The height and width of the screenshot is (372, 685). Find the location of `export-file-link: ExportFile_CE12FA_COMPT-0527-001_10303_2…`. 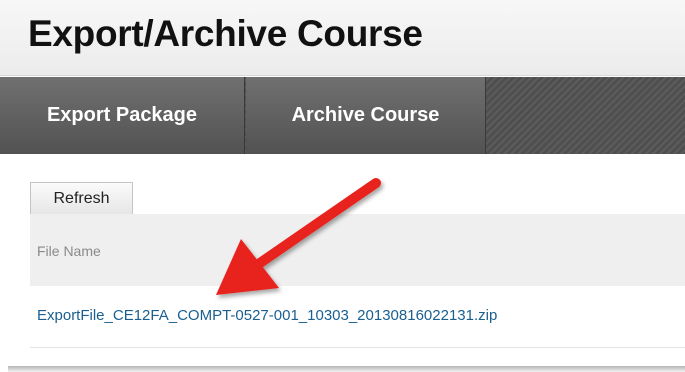

export-file-link: ExportFile_CE12FA_COMPT-0527-001_10303_2… is located at coordinates (267, 315).